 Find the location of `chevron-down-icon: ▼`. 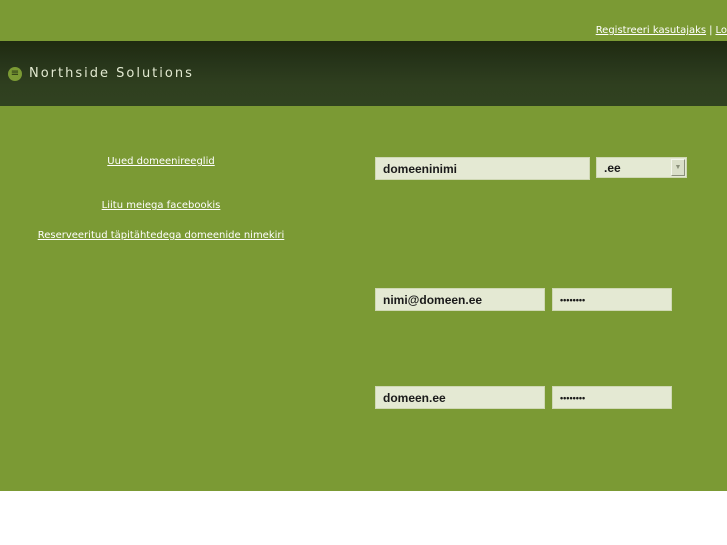

chevron-down-icon: ▼ is located at coordinates (678, 167).